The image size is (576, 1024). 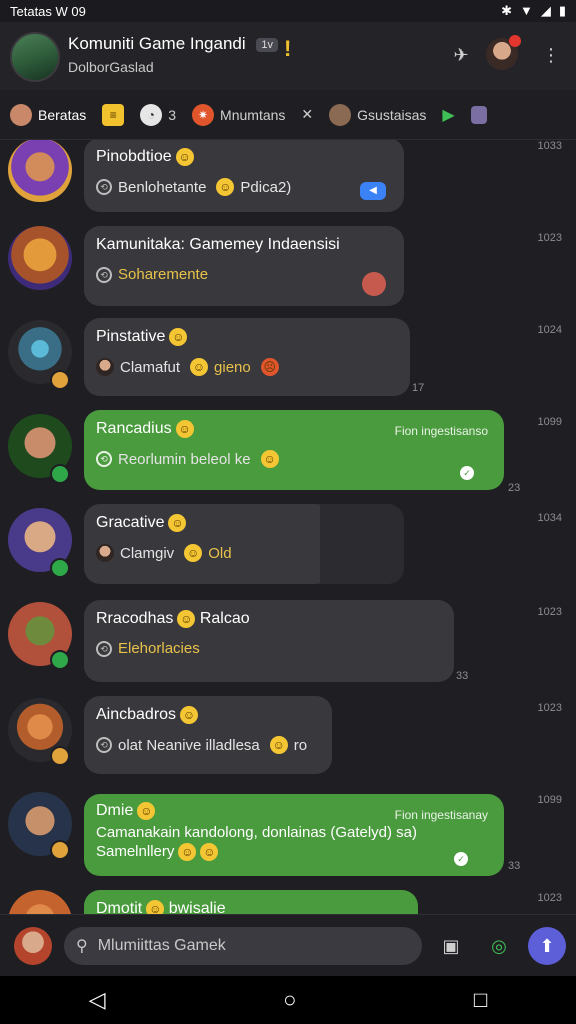 I want to click on group-title: Komuniti Game Ingandi 1v, so click(x=173, y=44).